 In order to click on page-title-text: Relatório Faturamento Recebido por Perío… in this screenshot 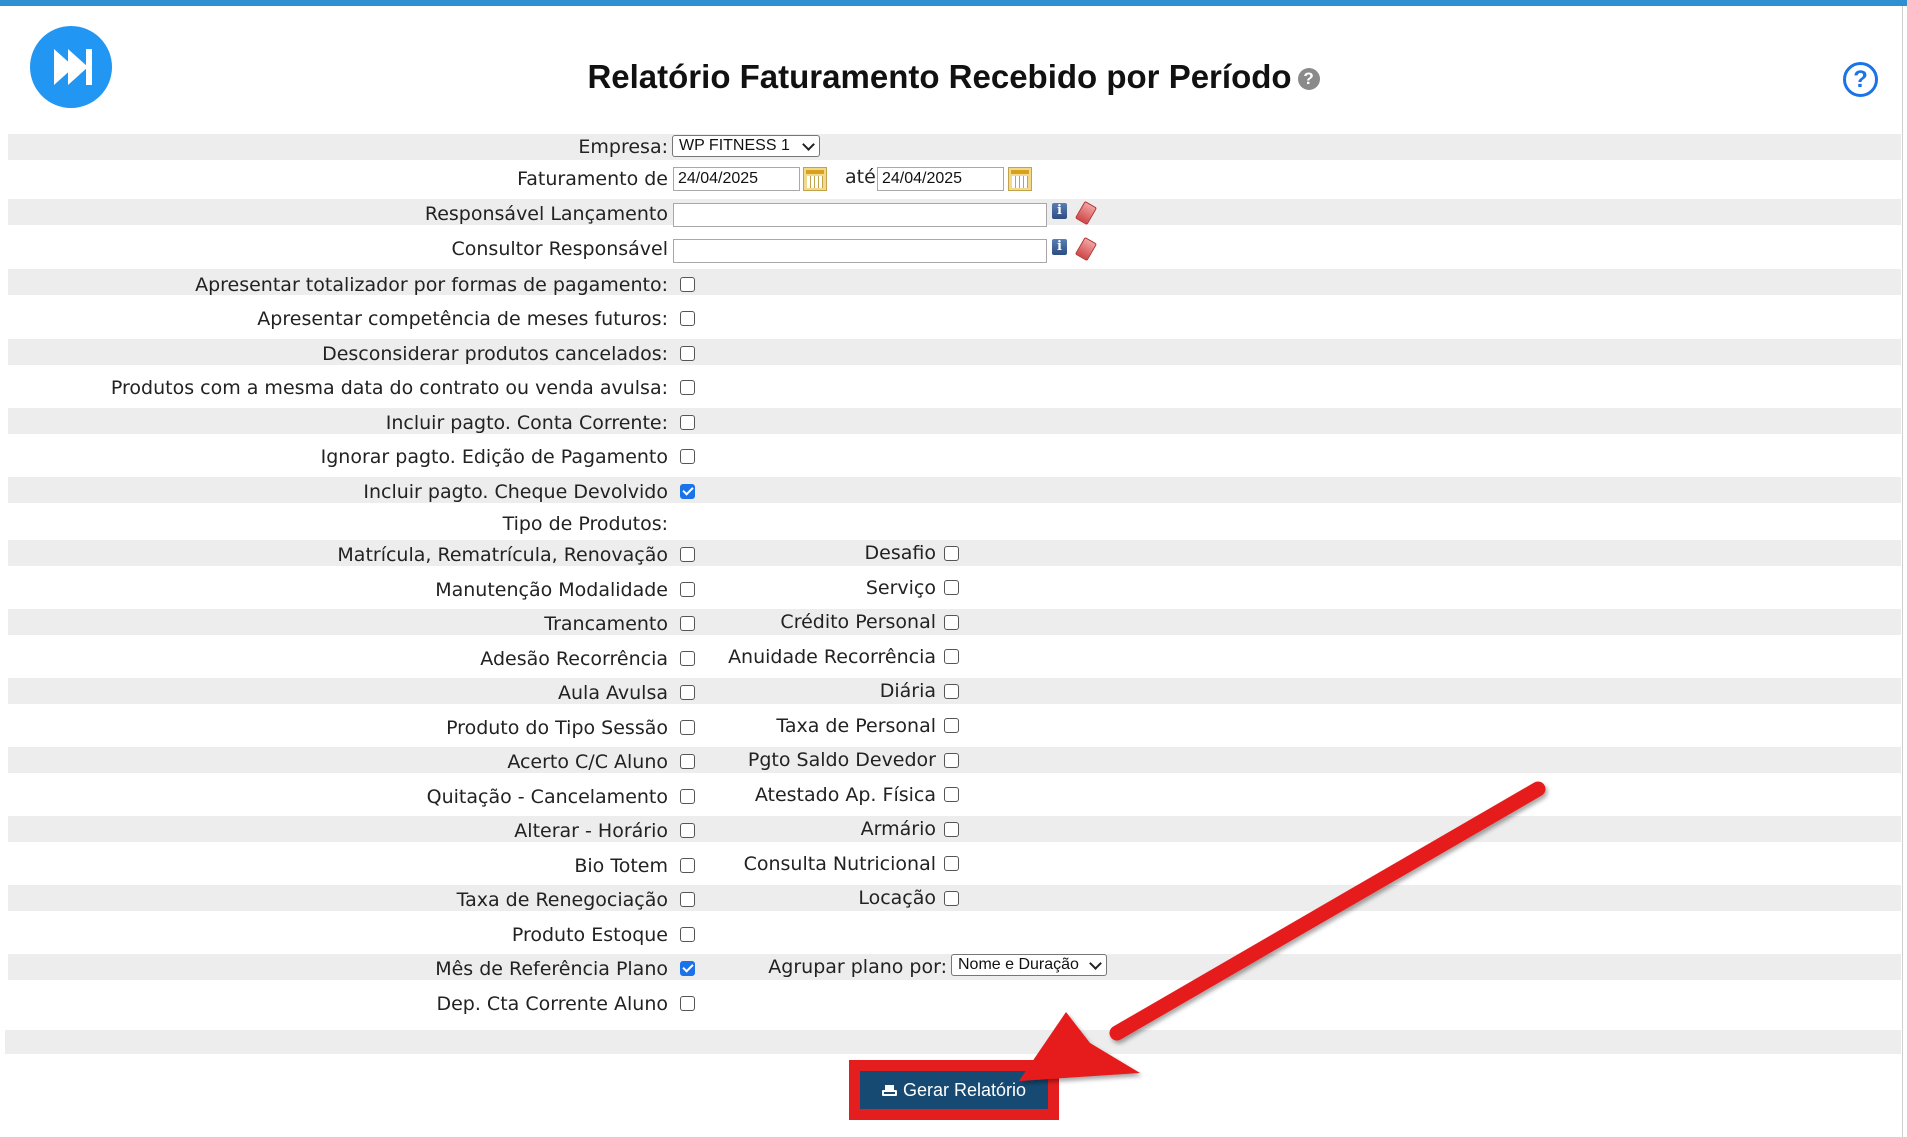, I will do `click(939, 76)`.